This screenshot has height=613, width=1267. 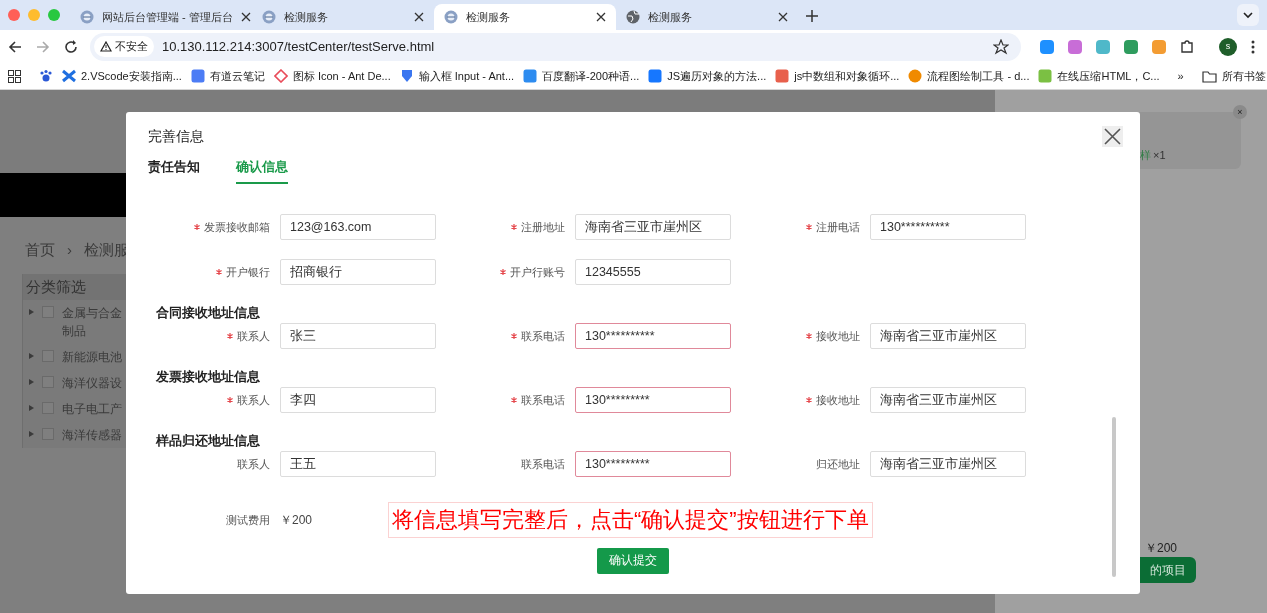 What do you see at coordinates (653, 272) in the screenshot?
I see `input-field: 12345555` at bounding box center [653, 272].